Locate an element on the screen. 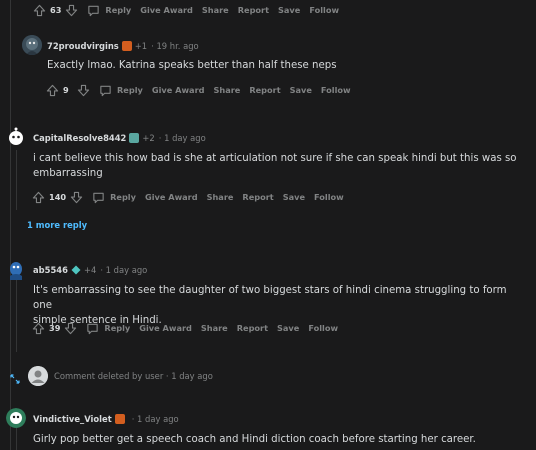 Image resolution: width=536 pixels, height=450 pixels. vote-score: 9 is located at coordinates (66, 90).